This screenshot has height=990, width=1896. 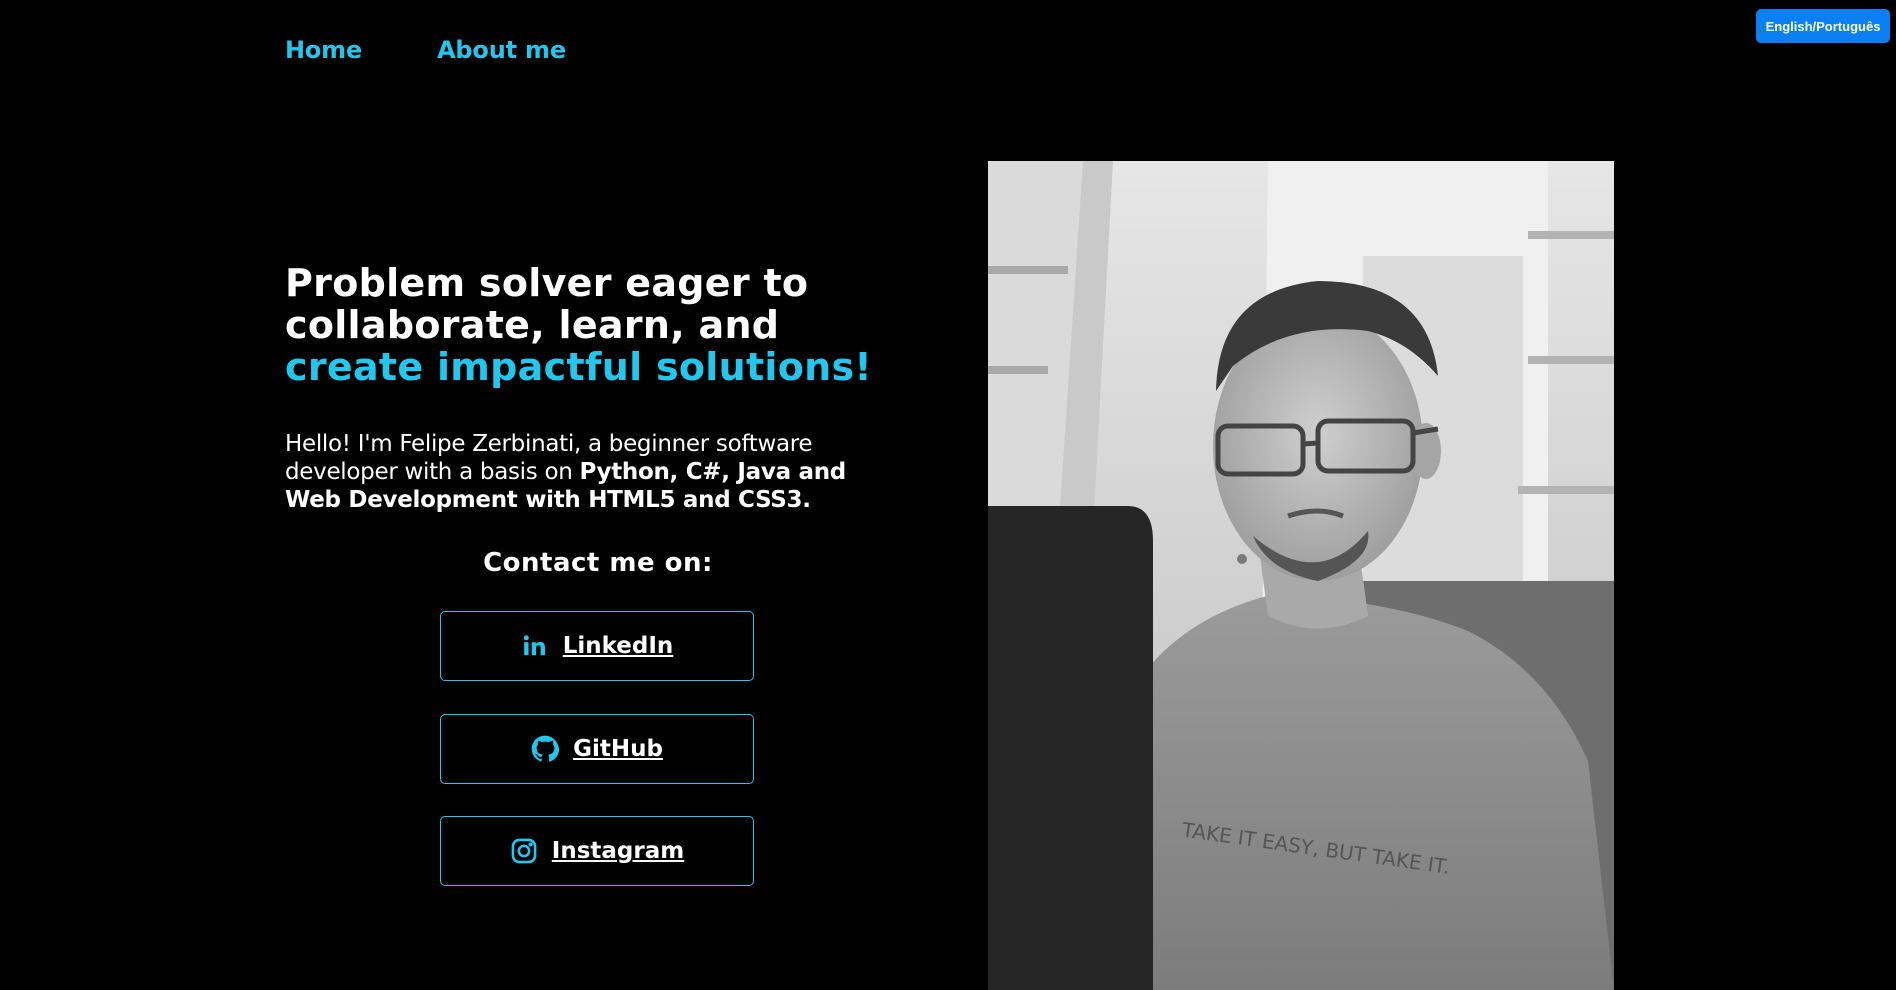 I want to click on top-nav: Home About me, so click(x=425, y=50).